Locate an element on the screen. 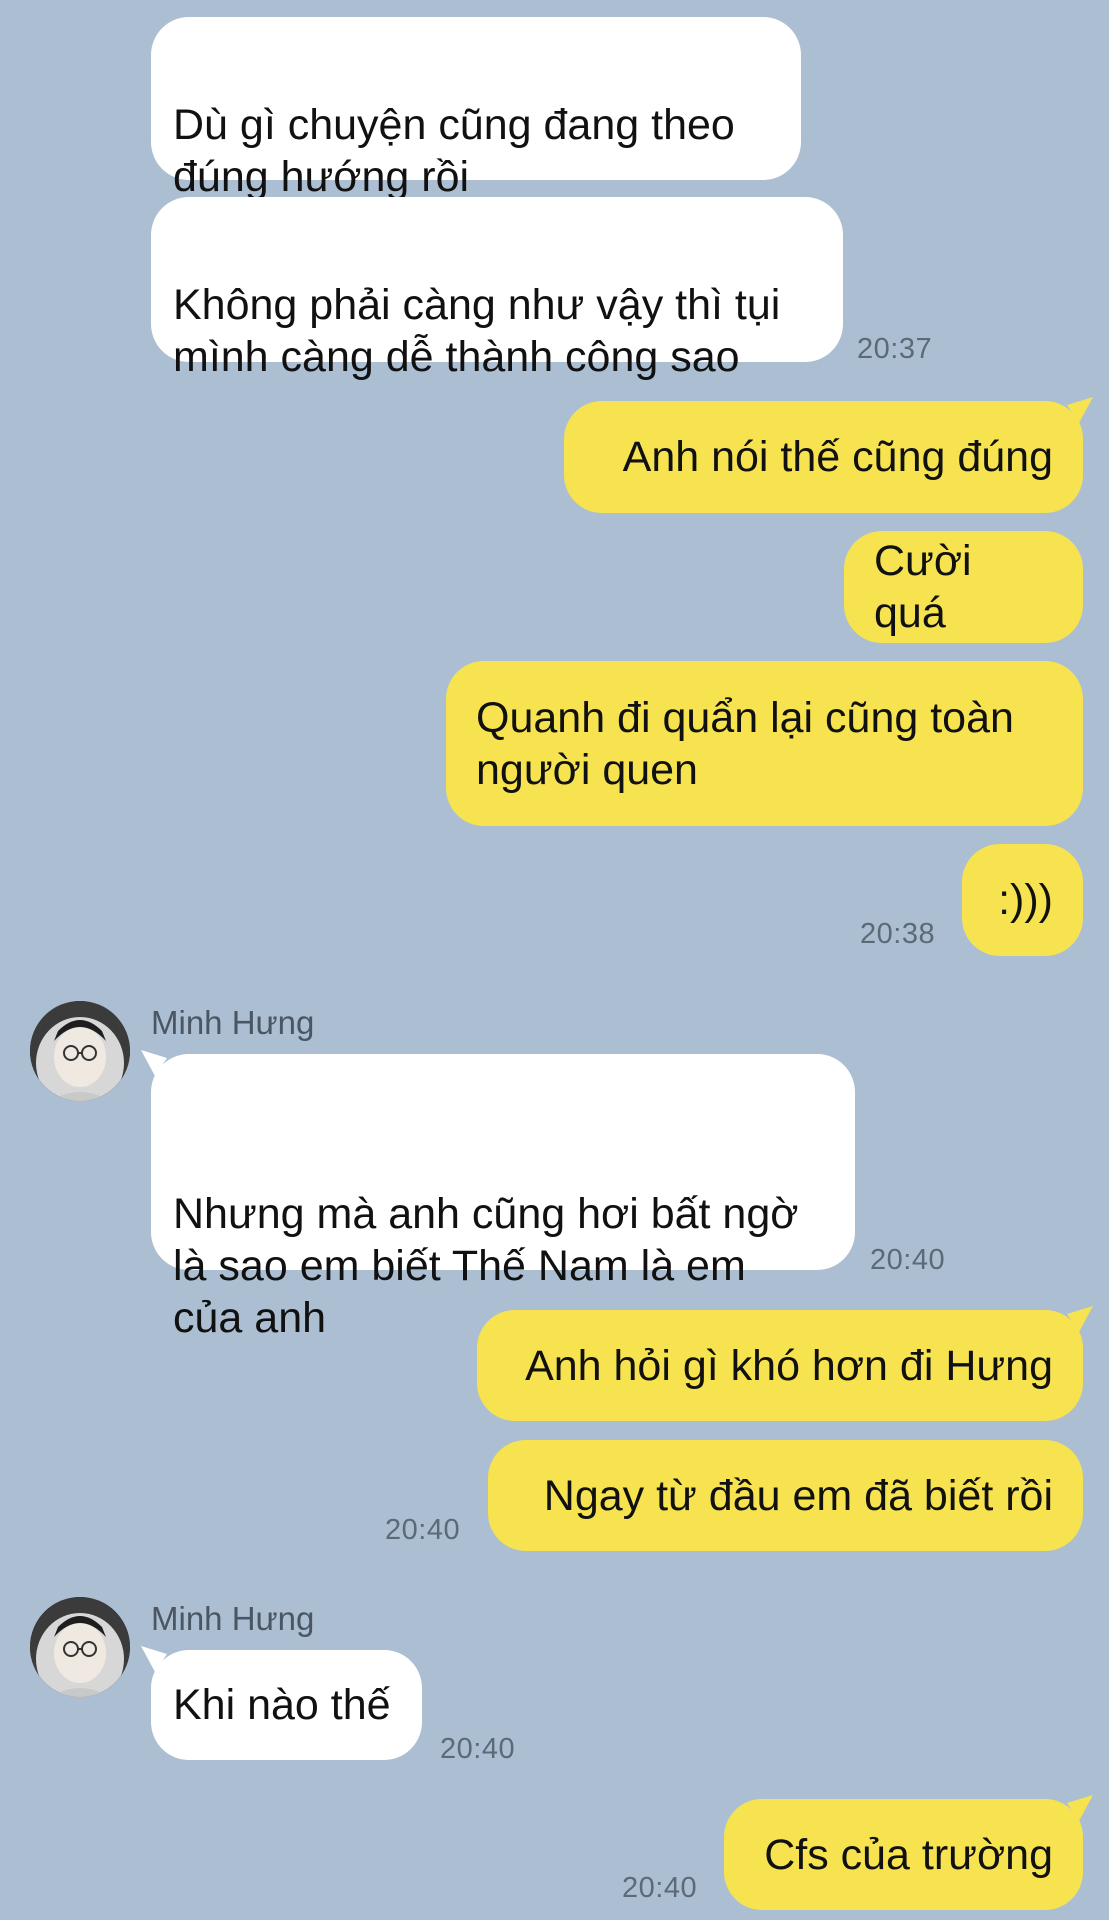  message-text: Khi nào thế is located at coordinates (282, 1705).